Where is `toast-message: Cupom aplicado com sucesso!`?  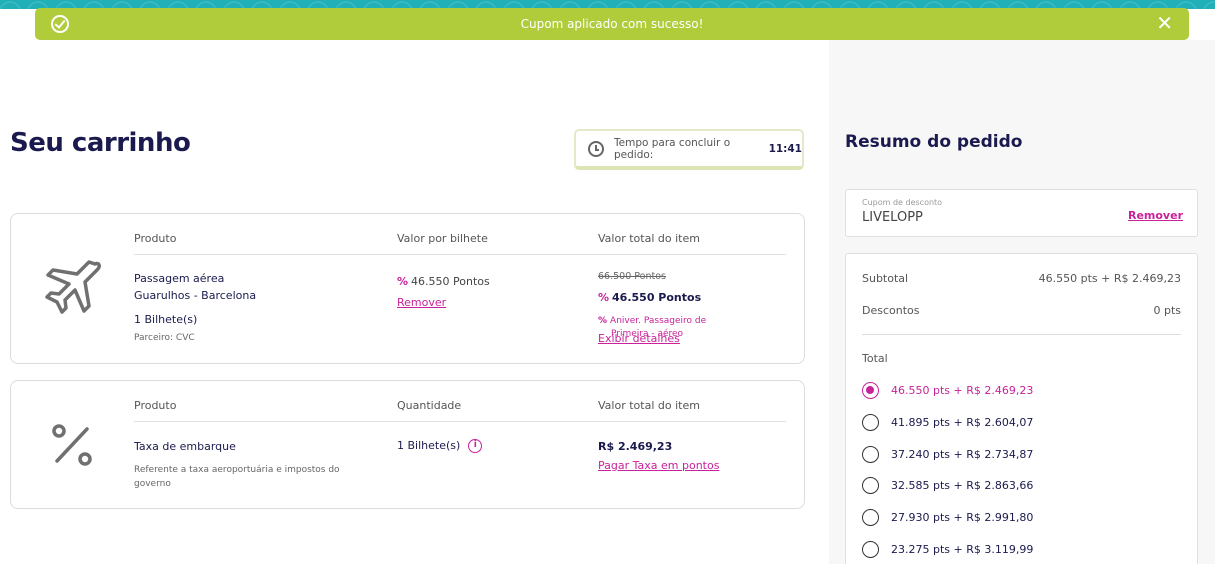
toast-message: Cupom aplicado com sucesso! is located at coordinates (612, 24).